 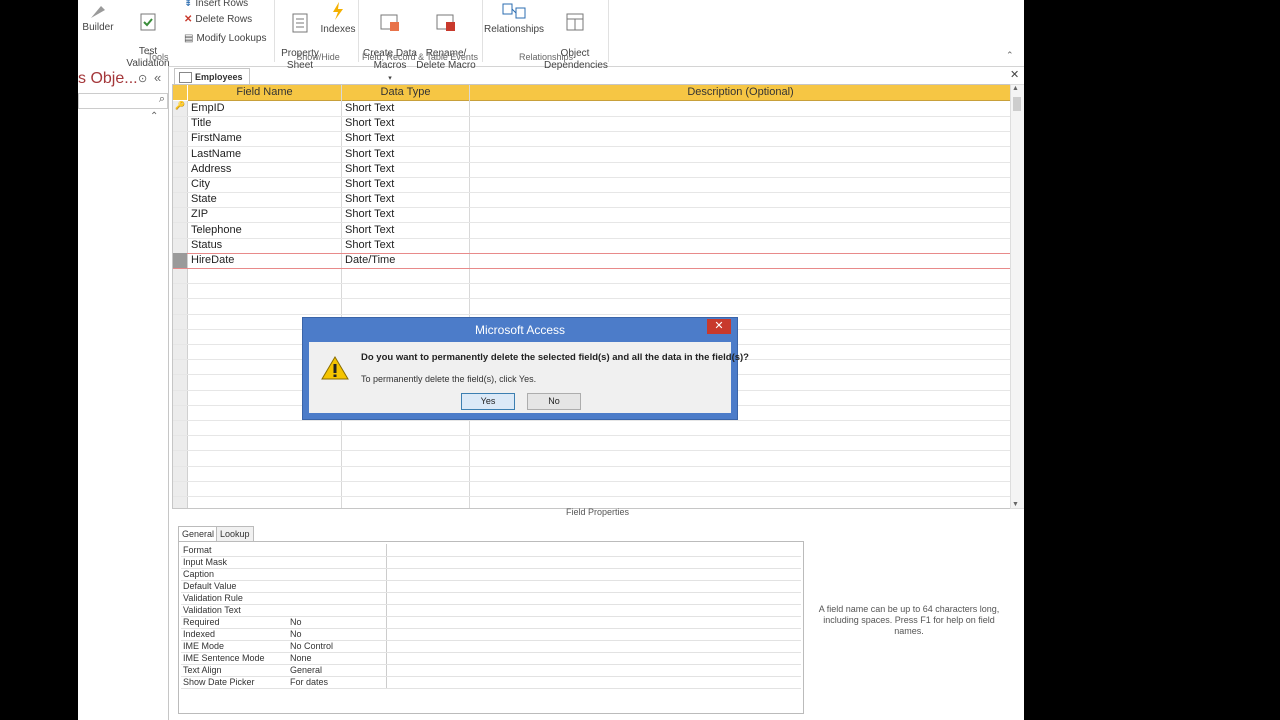 I want to click on field-name-cell: State, so click(x=202, y=199).